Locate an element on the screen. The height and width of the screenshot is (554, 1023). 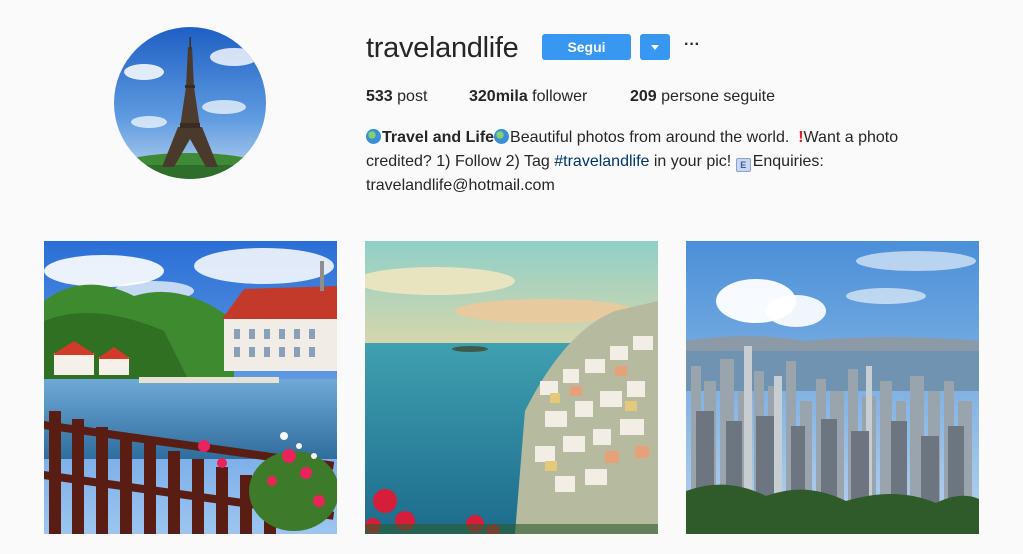
more-options-button: ··· is located at coordinates (692, 47).